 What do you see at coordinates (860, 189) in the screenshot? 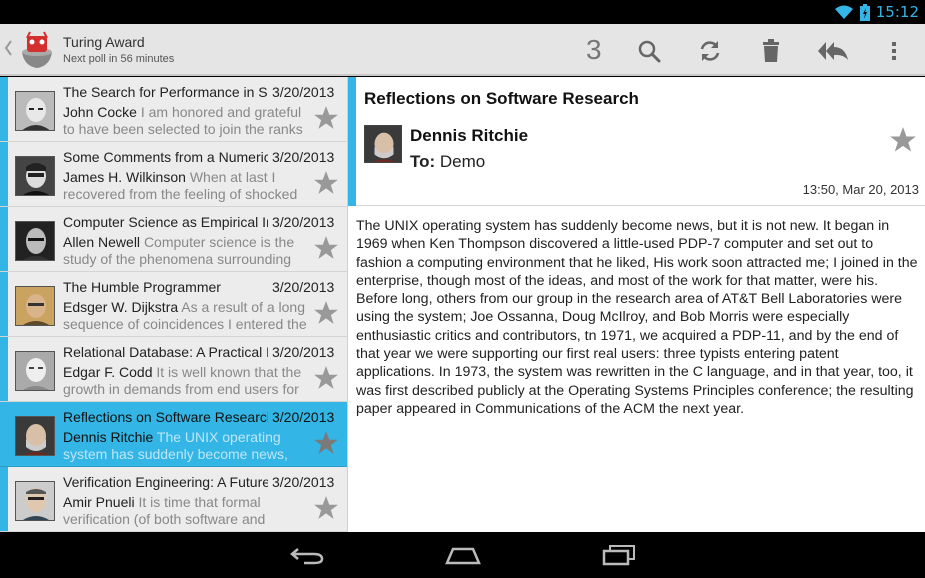
I see `detail-timestamp: 13:50, Mar 20, 2013` at bounding box center [860, 189].